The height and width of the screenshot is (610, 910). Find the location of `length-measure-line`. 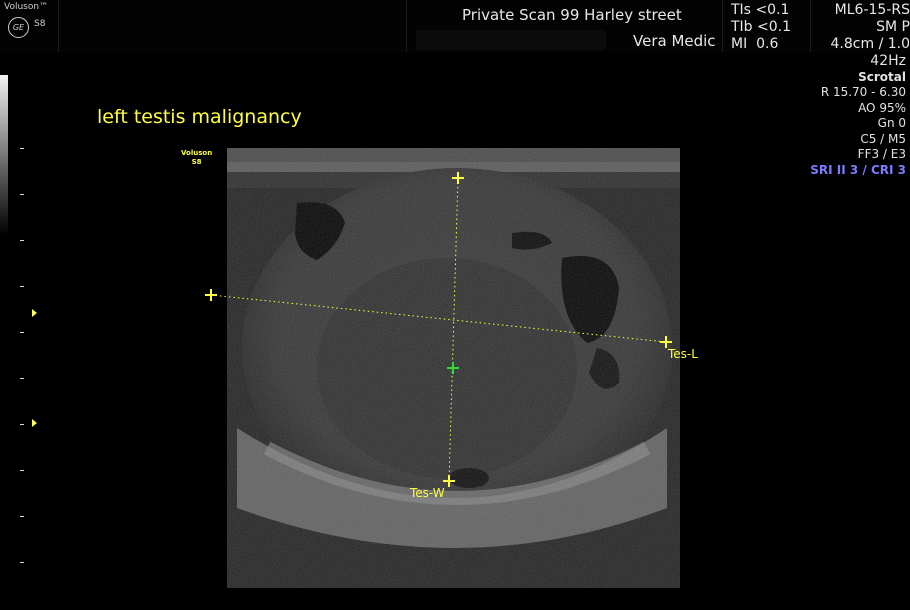

length-measure-line is located at coordinates (438, 318).